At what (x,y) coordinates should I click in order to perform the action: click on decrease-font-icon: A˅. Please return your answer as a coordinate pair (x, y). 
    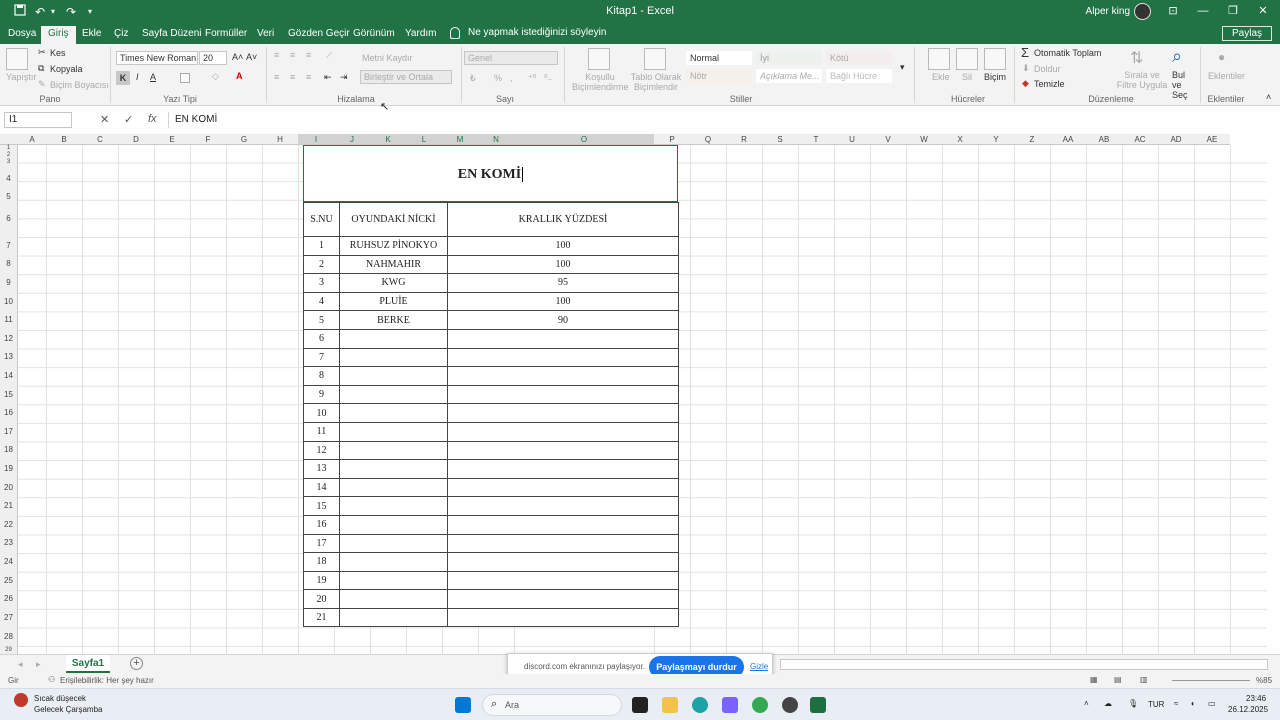
    Looking at the image, I should click on (251, 57).